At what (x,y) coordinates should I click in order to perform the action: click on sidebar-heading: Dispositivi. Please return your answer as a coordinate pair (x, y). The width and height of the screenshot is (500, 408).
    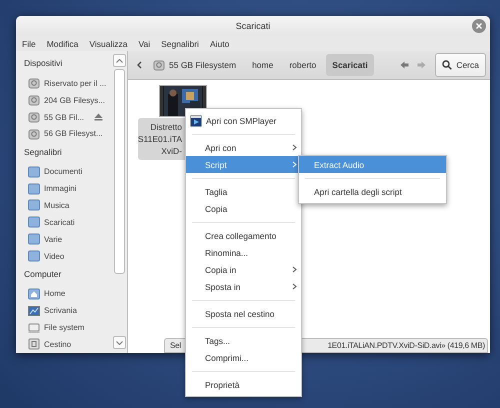
    Looking at the image, I should click on (44, 63).